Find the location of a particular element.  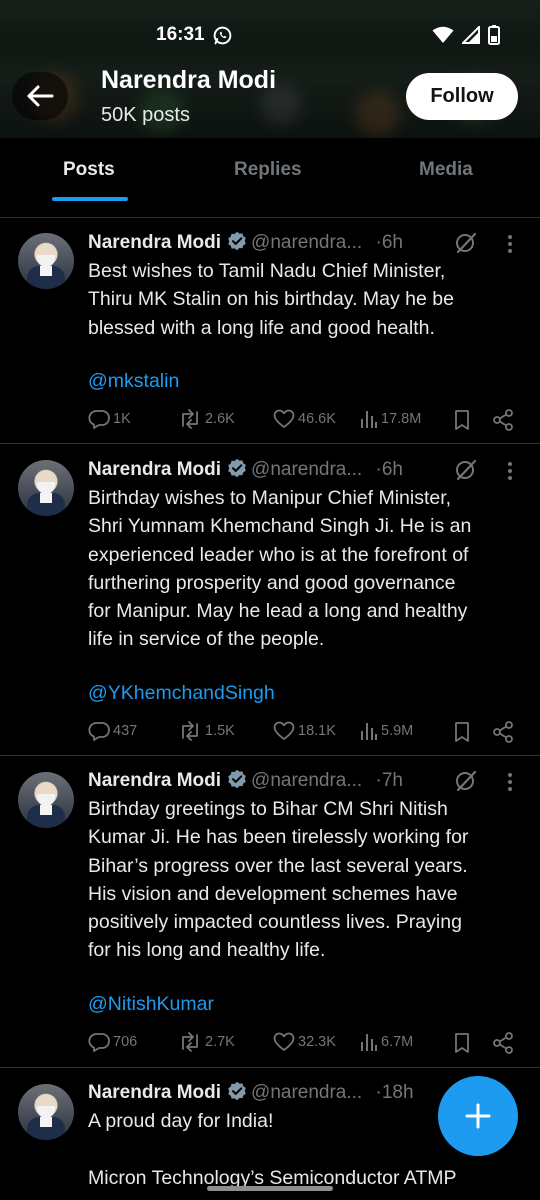

like-button: 46.6K is located at coordinates (304, 419).